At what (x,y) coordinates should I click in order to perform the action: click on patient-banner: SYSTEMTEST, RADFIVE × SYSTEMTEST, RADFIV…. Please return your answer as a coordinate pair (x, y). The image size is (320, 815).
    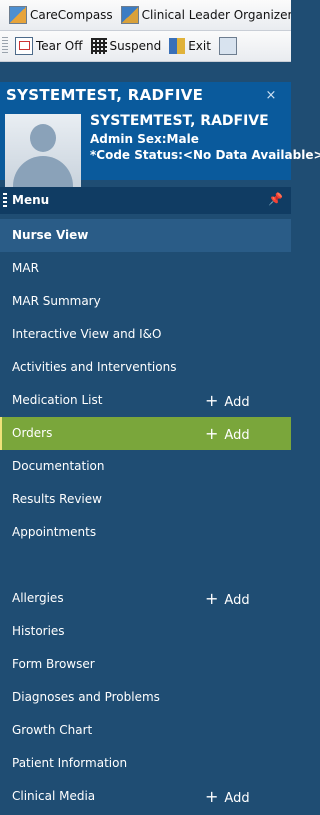
    Looking at the image, I should click on (160, 136).